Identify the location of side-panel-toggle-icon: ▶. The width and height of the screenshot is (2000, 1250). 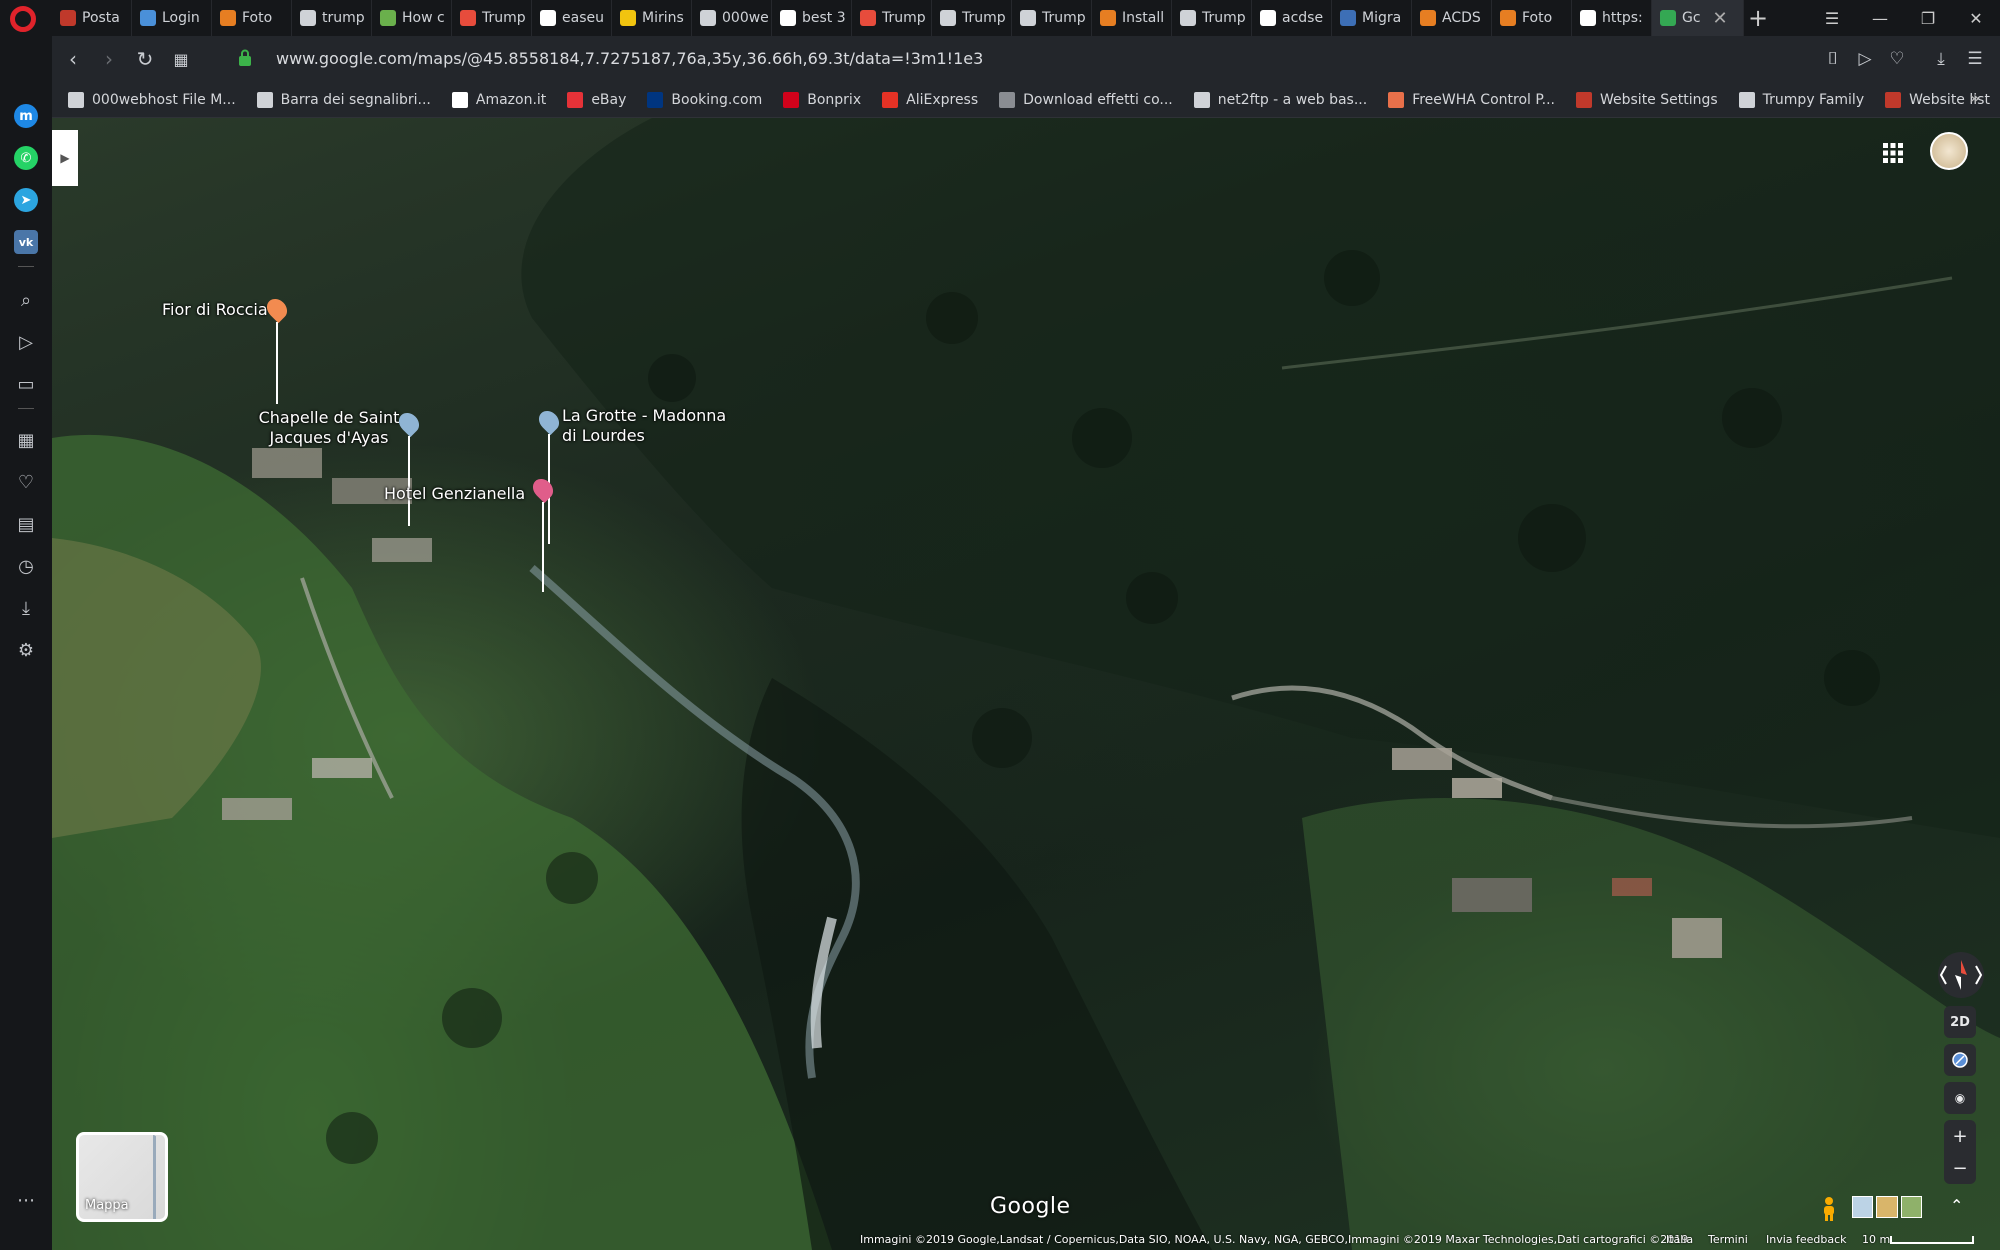
(65, 158).